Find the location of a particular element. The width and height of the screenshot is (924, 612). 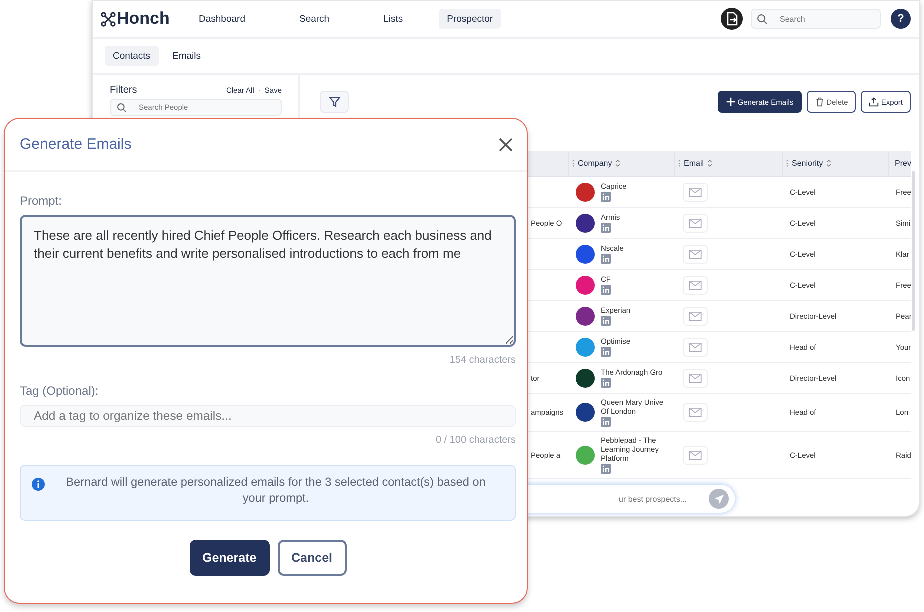

close-icon is located at coordinates (506, 145).